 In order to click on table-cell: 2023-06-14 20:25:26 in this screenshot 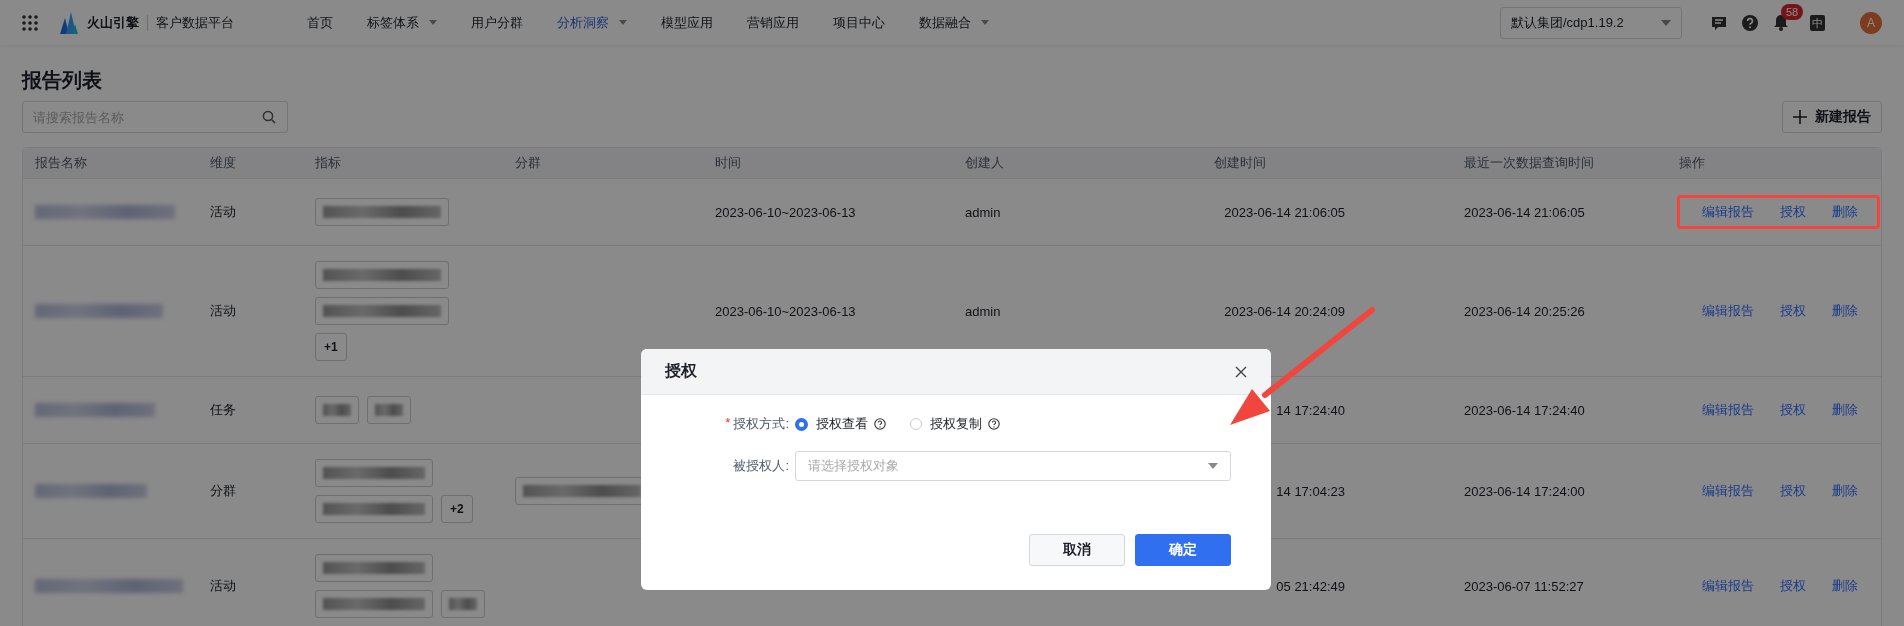, I will do `click(1524, 311)`.